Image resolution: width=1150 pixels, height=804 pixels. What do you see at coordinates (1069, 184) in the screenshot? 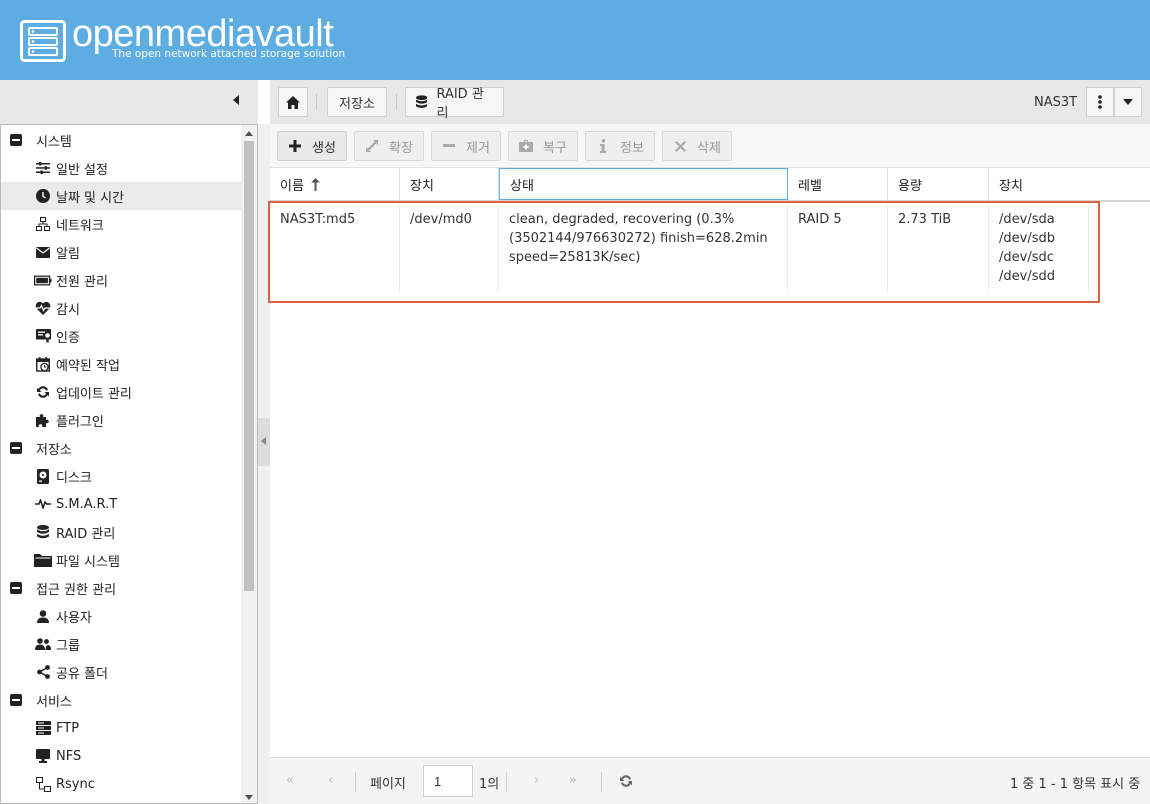
I see `column-header-devices: 장치` at bounding box center [1069, 184].